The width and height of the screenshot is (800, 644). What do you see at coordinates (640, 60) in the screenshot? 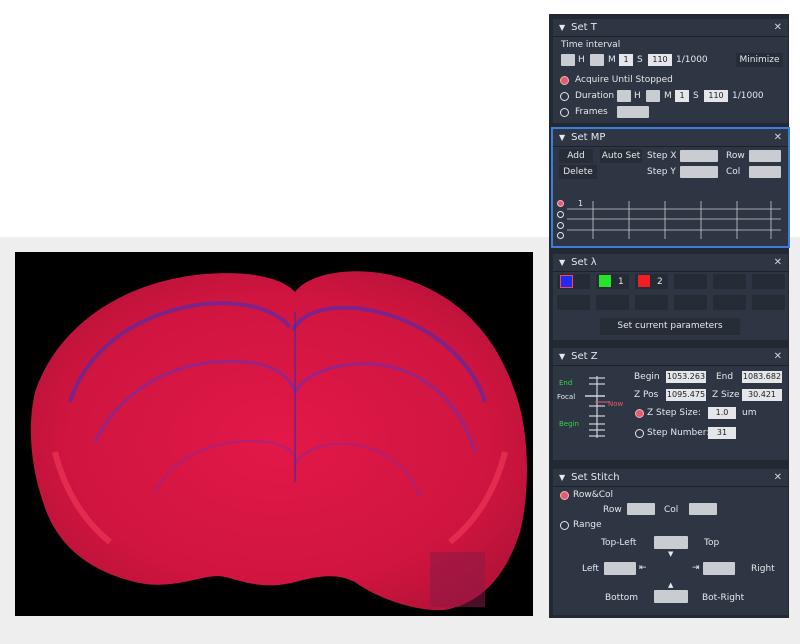
I see `seconds-label: S` at bounding box center [640, 60].